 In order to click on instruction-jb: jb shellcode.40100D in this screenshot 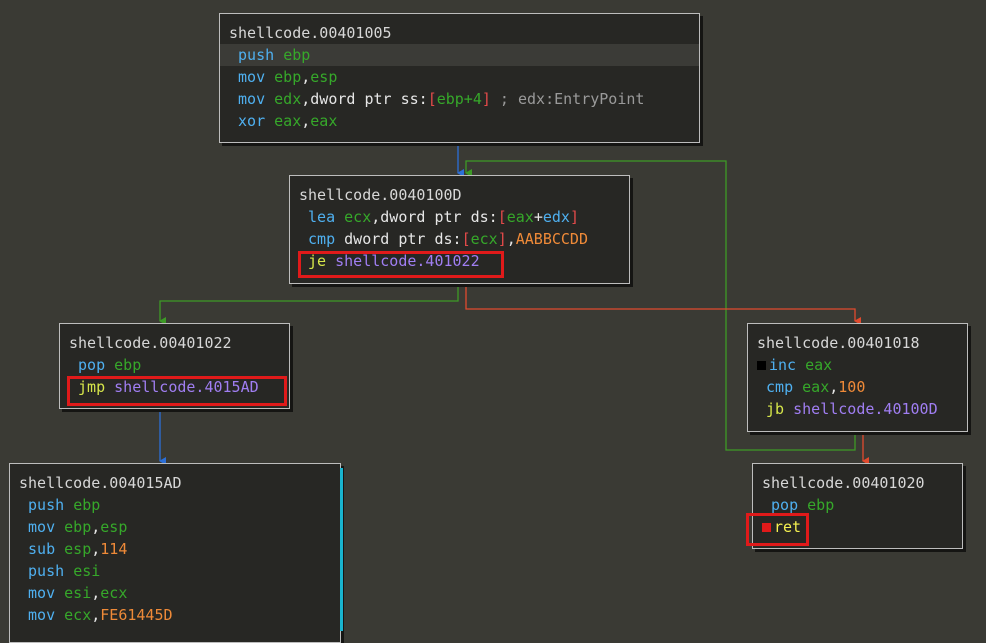, I will do `click(857, 409)`.